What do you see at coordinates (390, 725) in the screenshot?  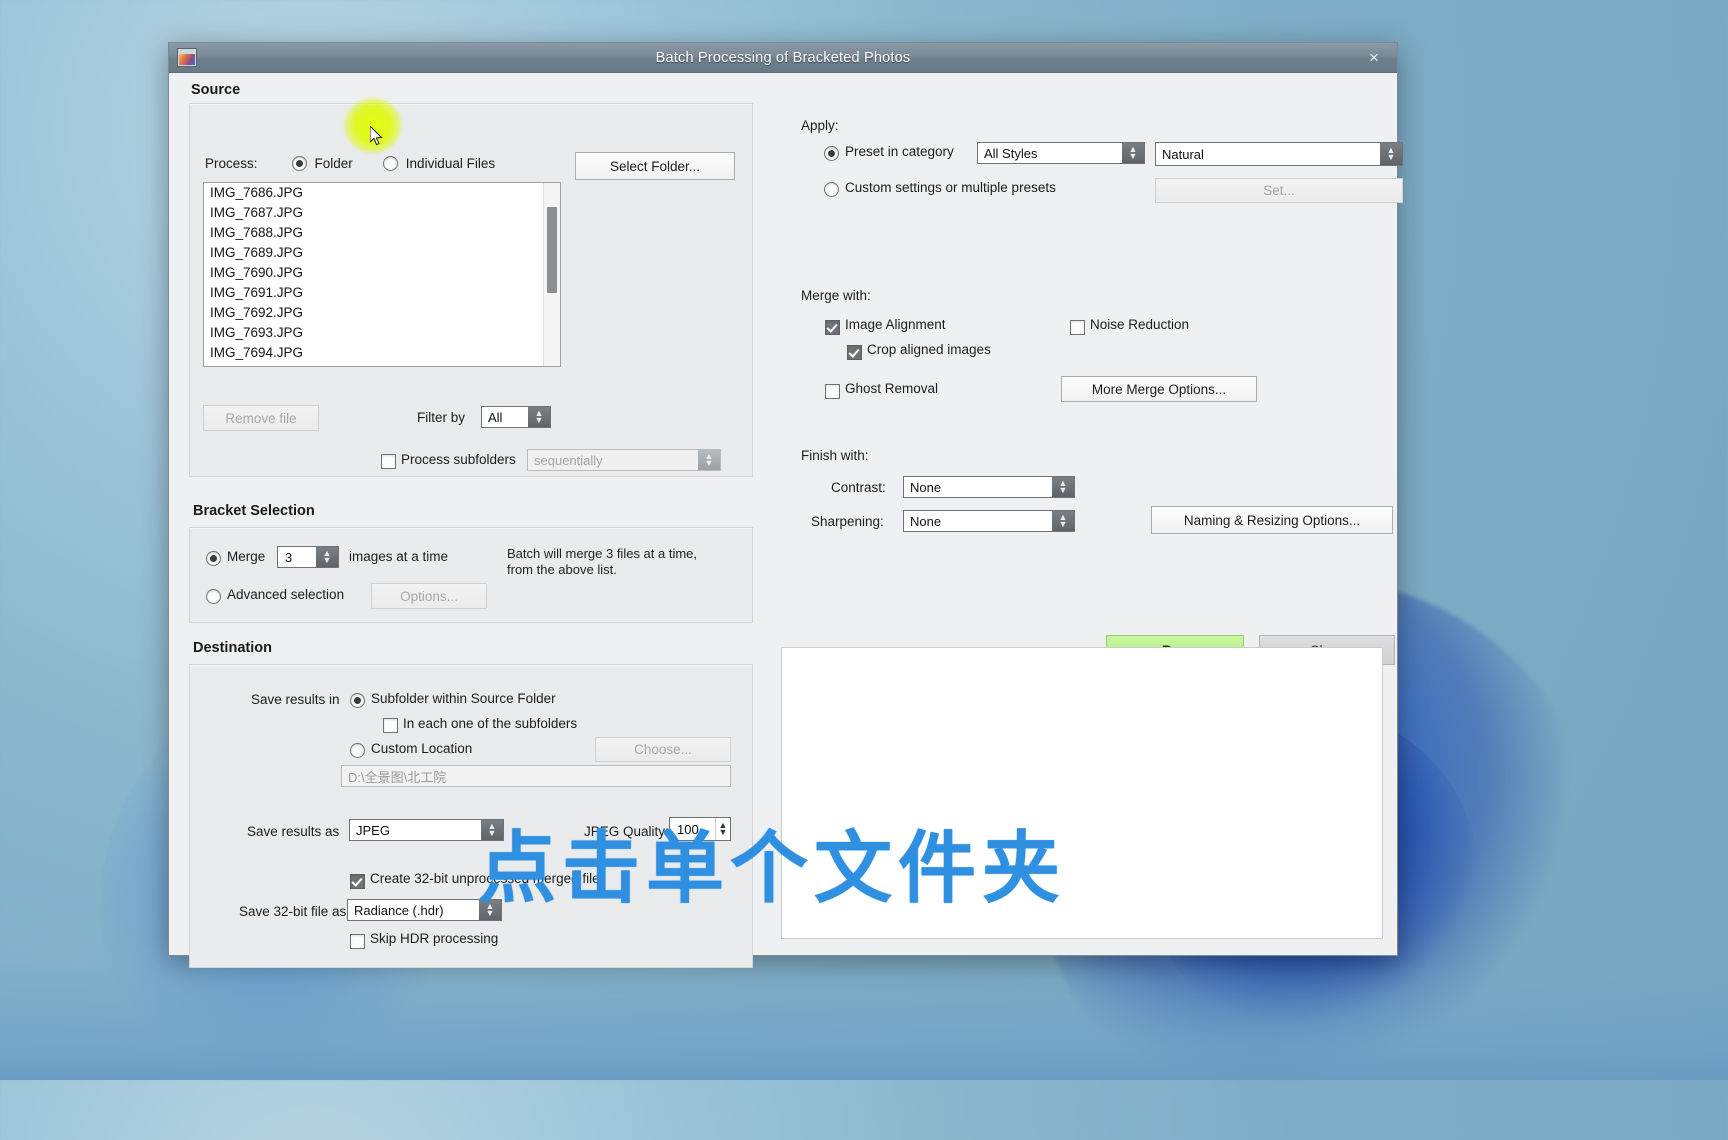 I see `each-subfolder-checkbox` at bounding box center [390, 725].